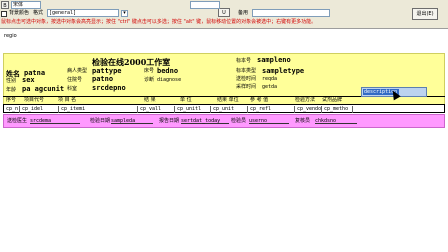 This screenshot has width=448, height=252. Describe the element at coordinates (11, 90) in the screenshot. I see `age-label: 年龄` at that location.